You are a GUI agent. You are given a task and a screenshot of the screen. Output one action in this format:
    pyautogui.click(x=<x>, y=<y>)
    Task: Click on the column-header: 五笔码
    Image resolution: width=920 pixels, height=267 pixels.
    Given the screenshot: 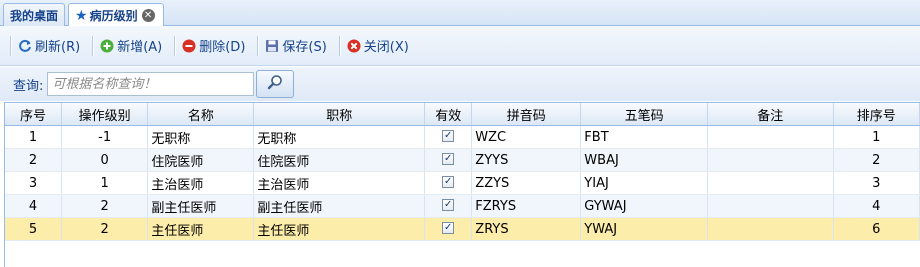 What is the action you would take?
    pyautogui.click(x=644, y=114)
    